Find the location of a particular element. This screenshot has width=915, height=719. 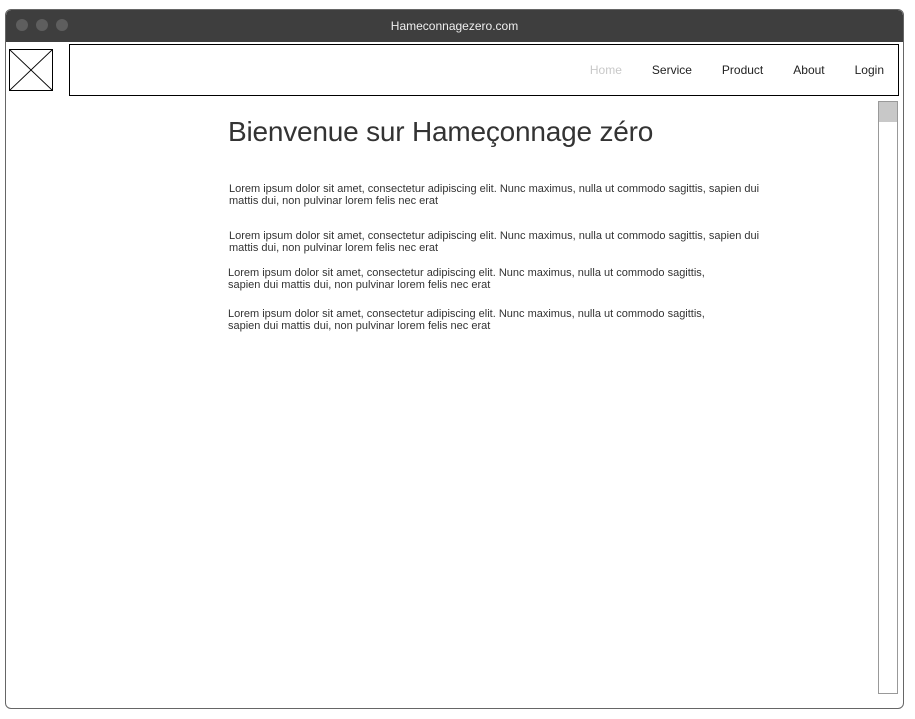

image-placeholder-icon is located at coordinates (31, 70).